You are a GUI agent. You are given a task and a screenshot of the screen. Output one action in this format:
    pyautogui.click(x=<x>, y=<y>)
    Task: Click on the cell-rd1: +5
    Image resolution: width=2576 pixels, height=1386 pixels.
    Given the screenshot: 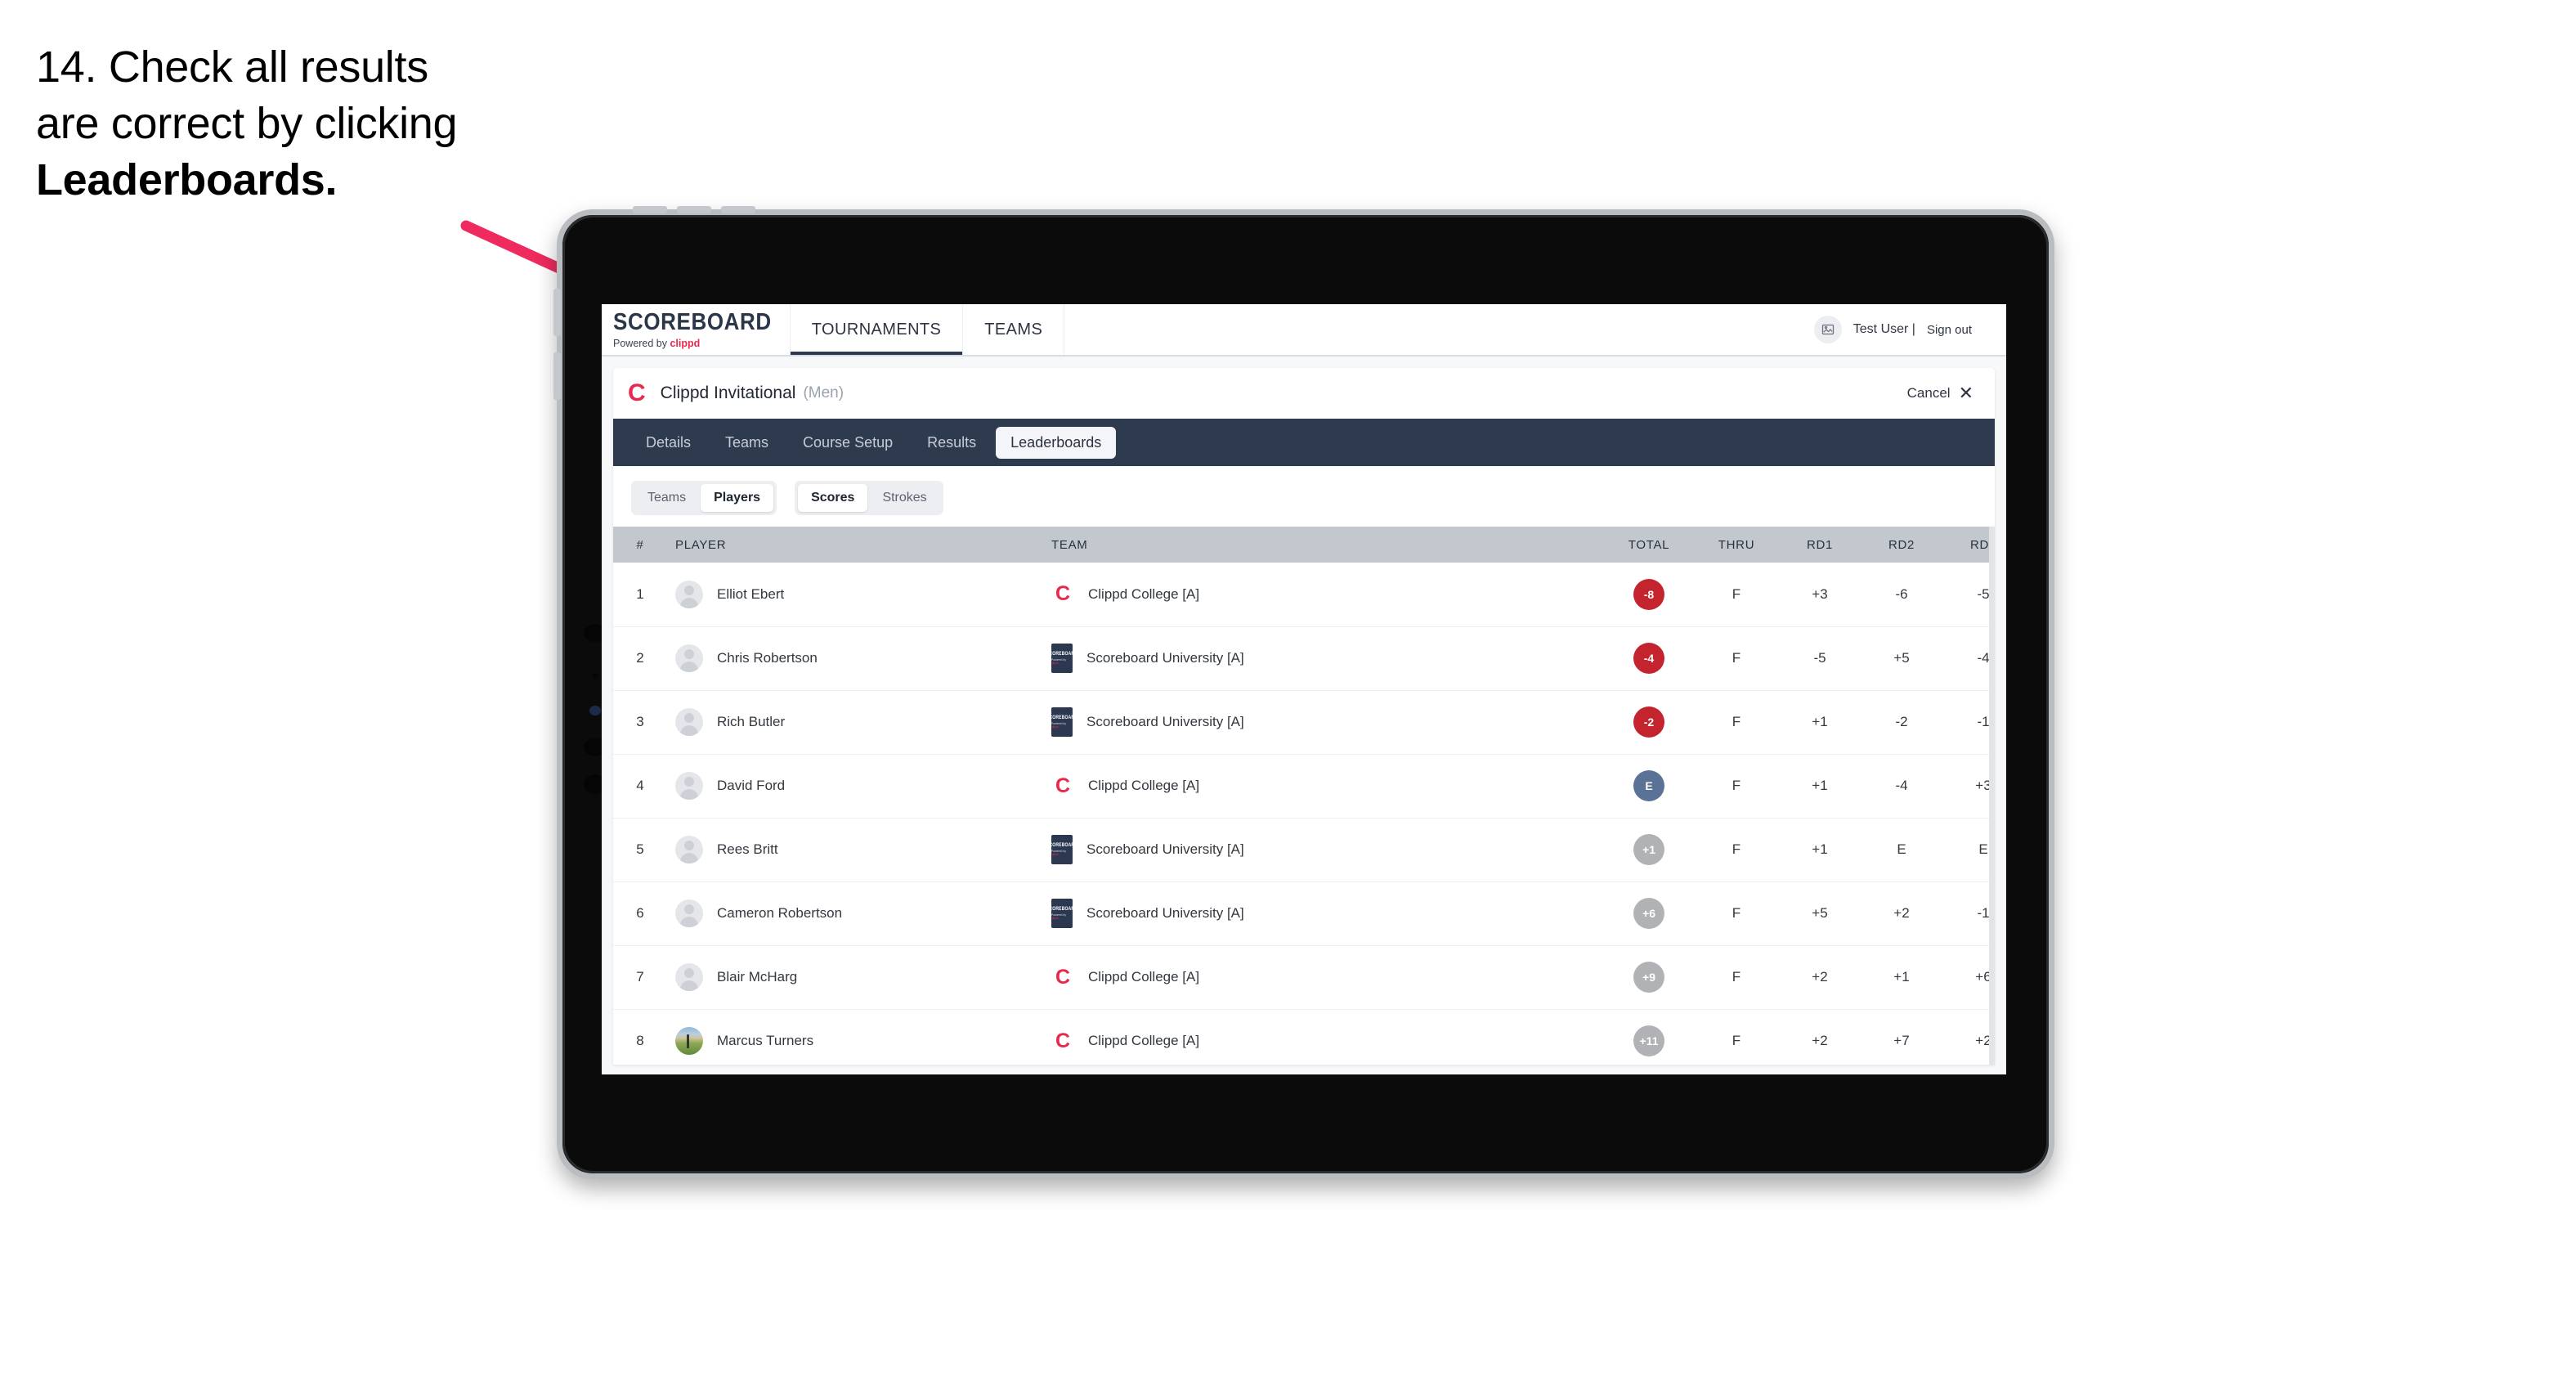 What is the action you would take?
    pyautogui.click(x=1820, y=913)
    